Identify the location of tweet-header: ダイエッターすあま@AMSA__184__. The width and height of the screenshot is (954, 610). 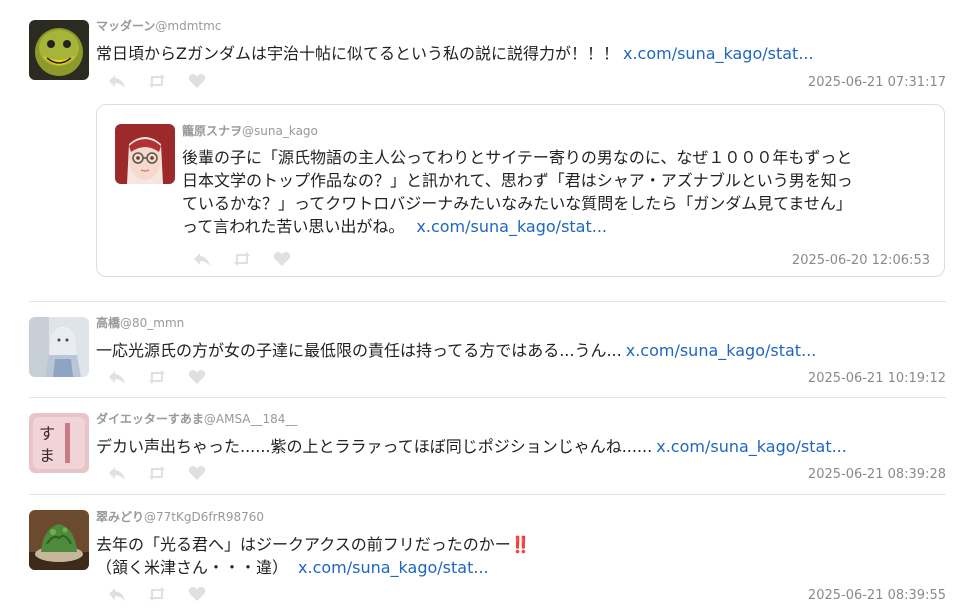
(196, 418).